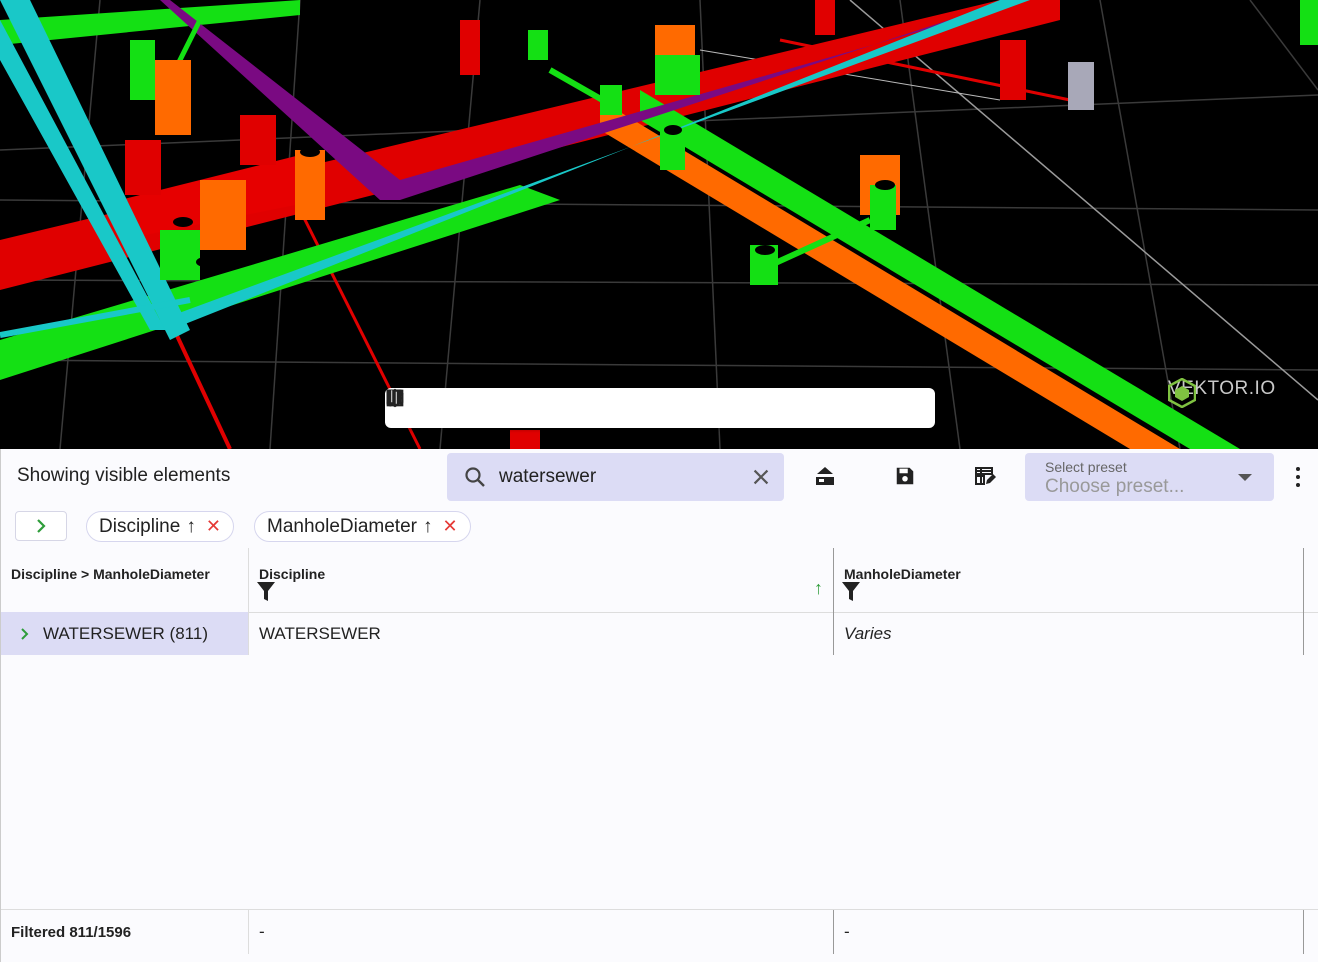 The image size is (1318, 962). What do you see at coordinates (1298, 477) in the screenshot?
I see `more-options-icon` at bounding box center [1298, 477].